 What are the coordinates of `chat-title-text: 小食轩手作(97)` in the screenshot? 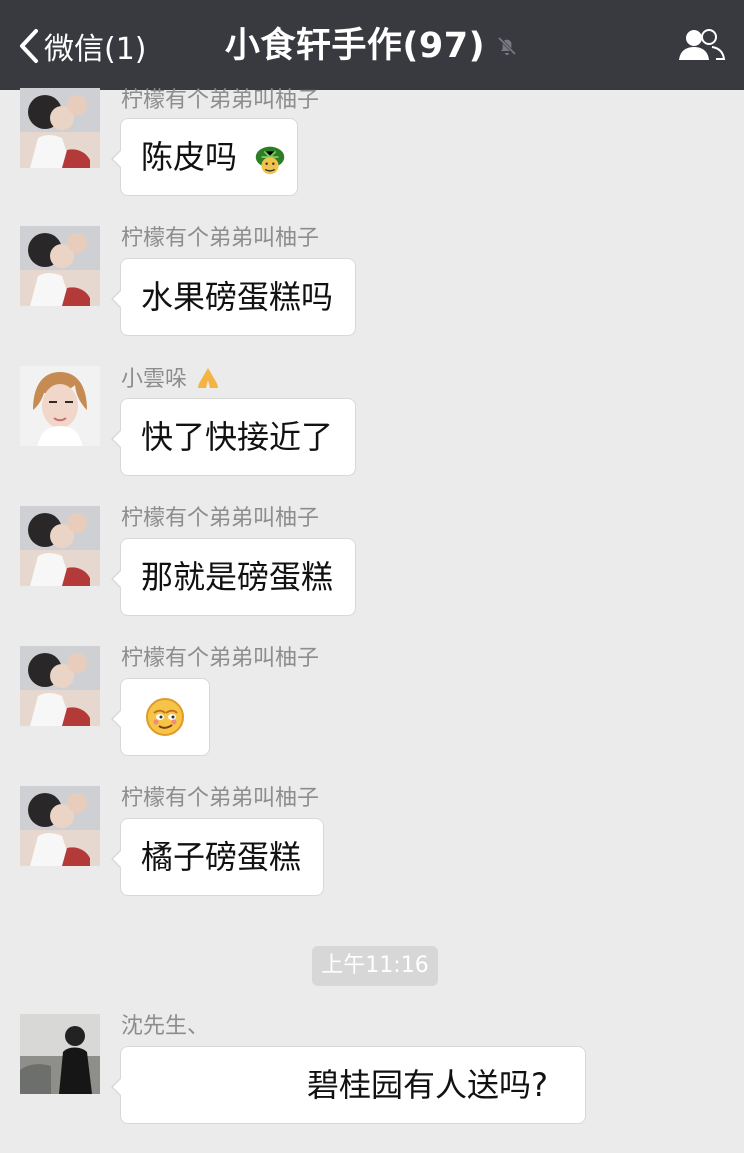 It's located at (355, 46).